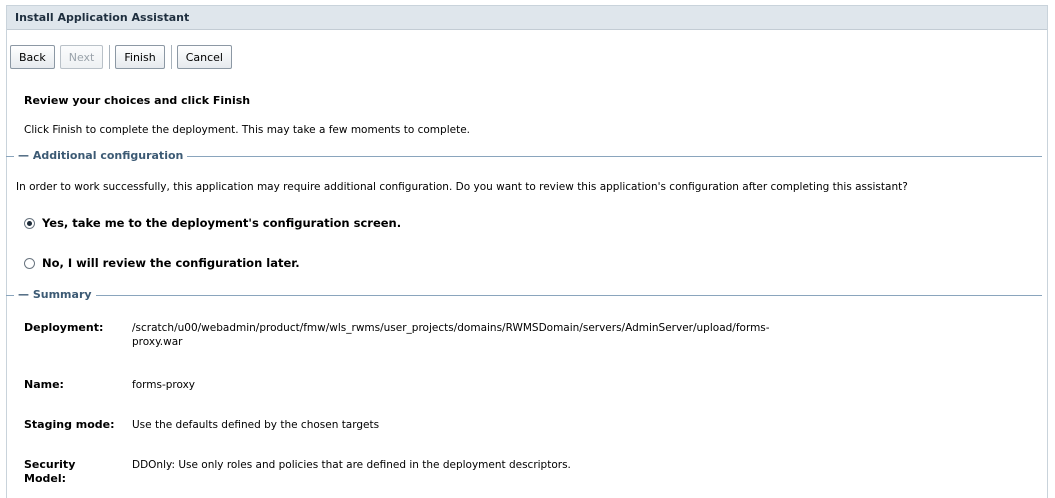 This screenshot has height=498, width=1055. I want to click on section-title-text: Summary, so click(62, 294).